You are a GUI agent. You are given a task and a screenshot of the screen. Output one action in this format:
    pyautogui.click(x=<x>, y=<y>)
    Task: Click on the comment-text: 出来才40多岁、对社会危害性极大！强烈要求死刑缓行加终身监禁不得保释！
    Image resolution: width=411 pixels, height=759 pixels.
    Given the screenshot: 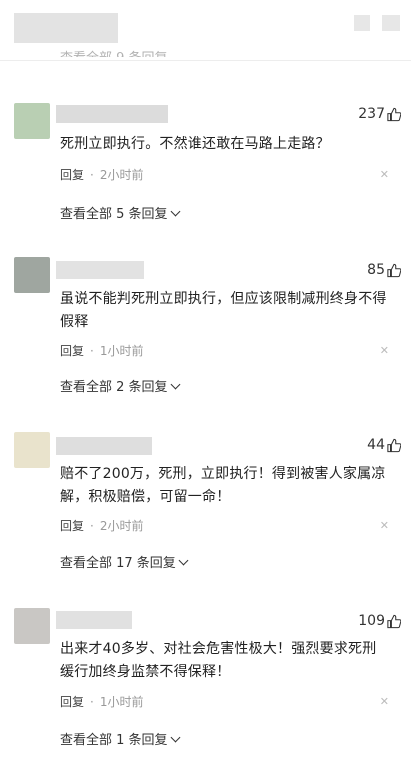 What is the action you would take?
    pyautogui.click(x=218, y=660)
    